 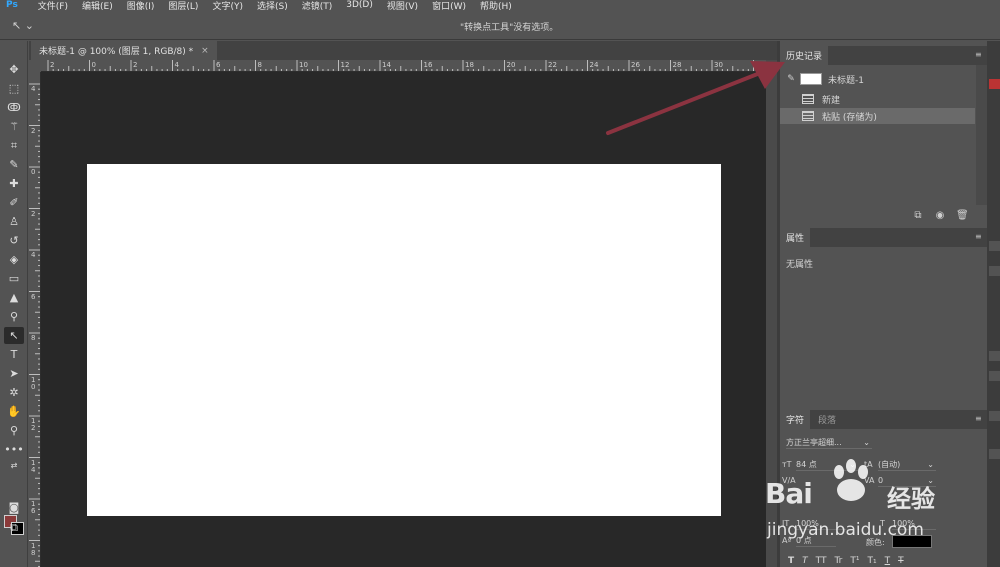 I want to click on small-caps-button: Tr, so click(x=838, y=561).